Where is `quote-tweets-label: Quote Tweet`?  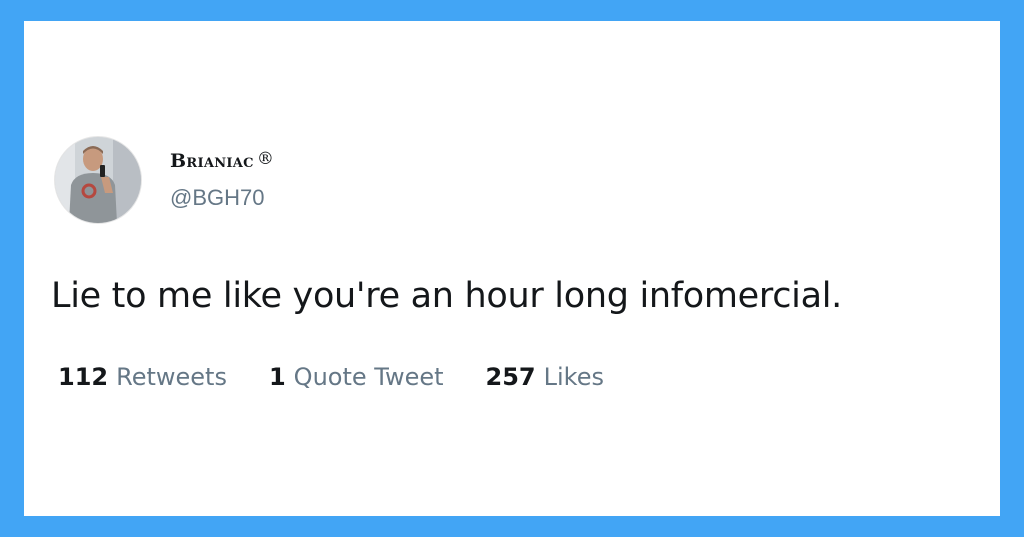 quote-tweets-label: Quote Tweet is located at coordinates (368, 377).